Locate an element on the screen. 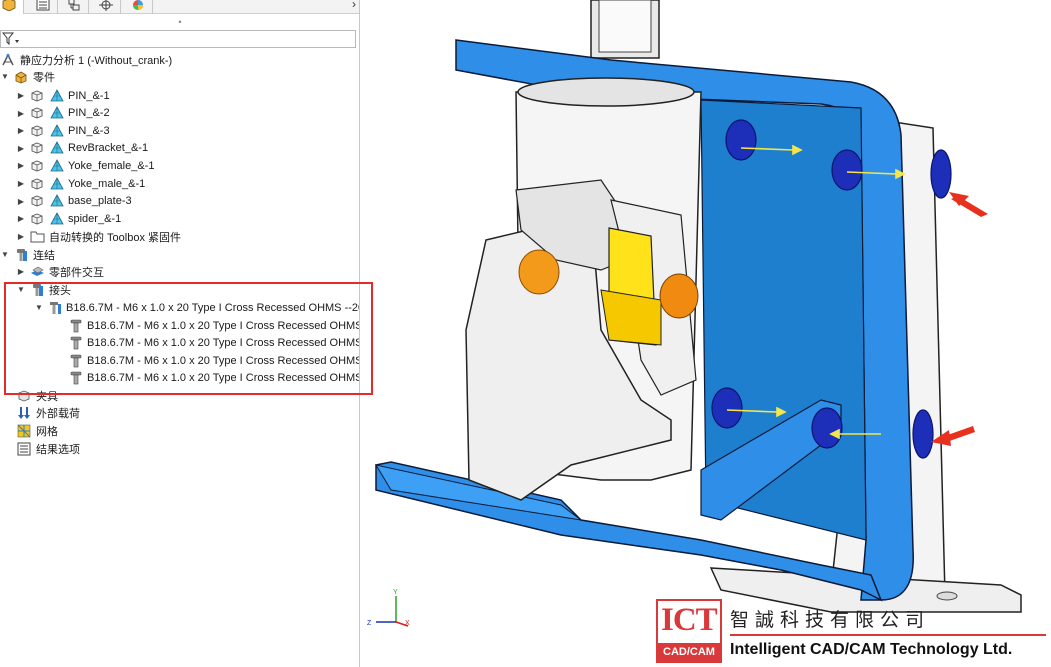  mesh-icon is located at coordinates (24, 431).